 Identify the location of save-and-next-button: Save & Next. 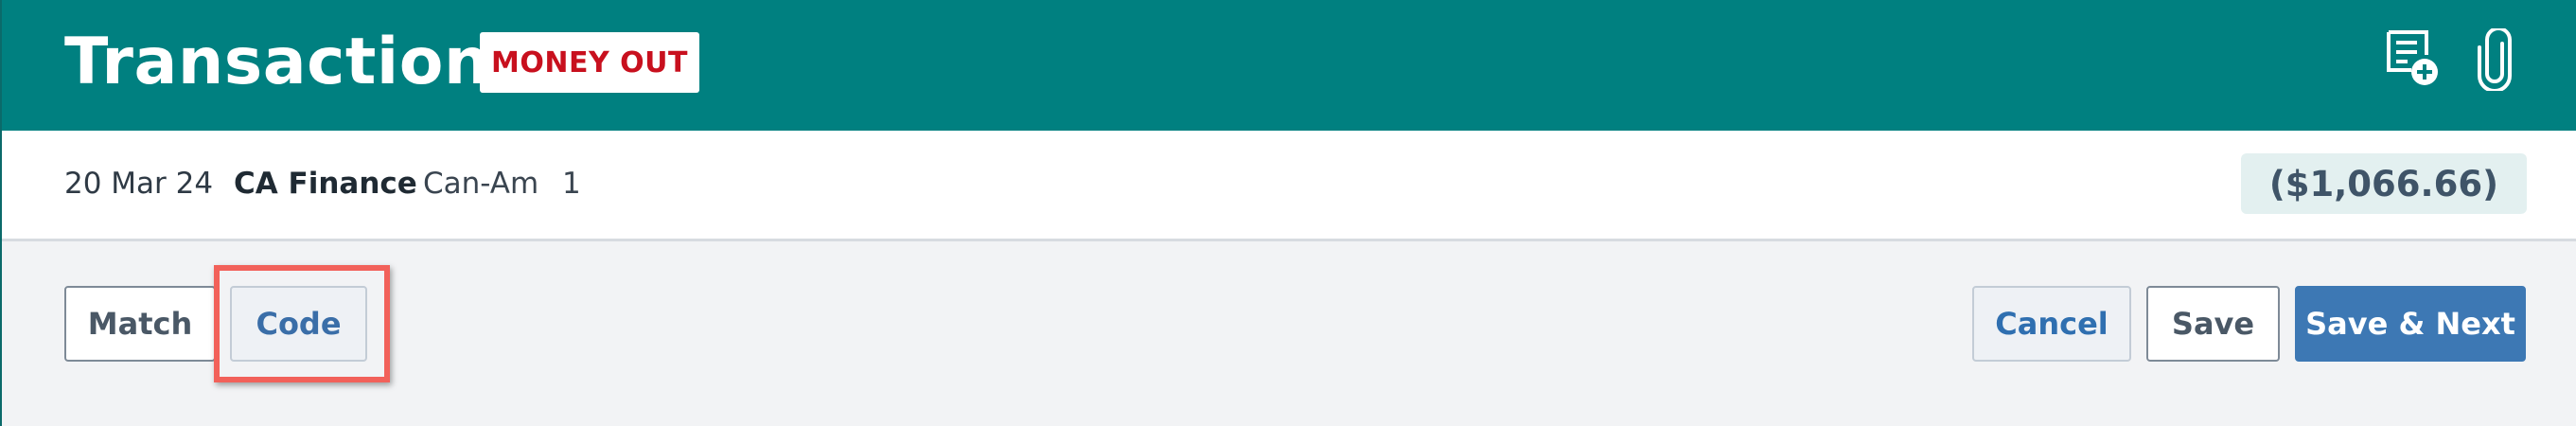
(2410, 324).